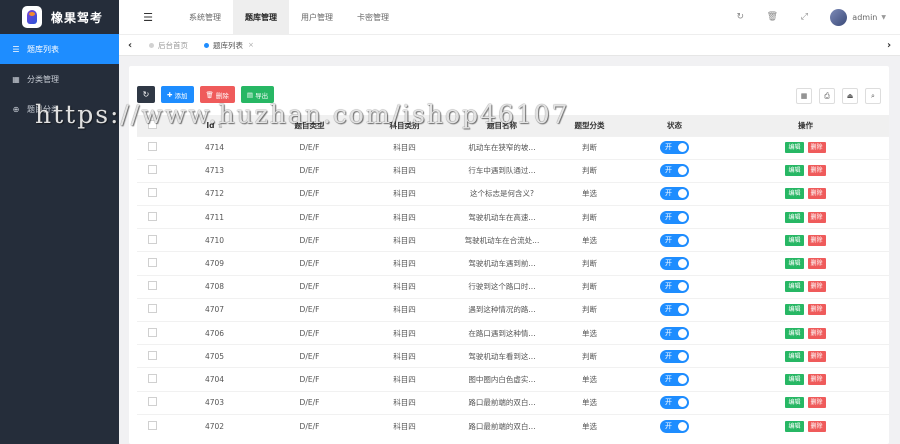 The image size is (900, 444). What do you see at coordinates (740, 17) in the screenshot?
I see `refresh-icon: ↻` at bounding box center [740, 17].